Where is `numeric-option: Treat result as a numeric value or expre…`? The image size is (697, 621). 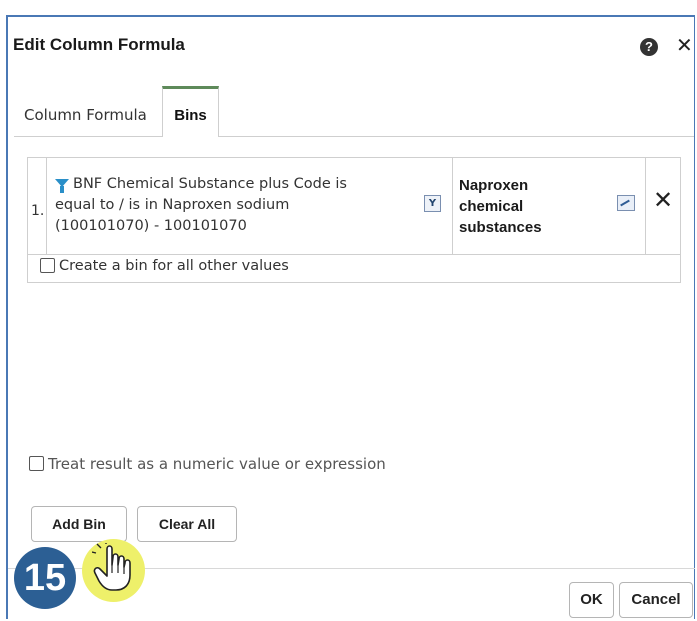
numeric-option: Treat result as a numeric value or expre… is located at coordinates (207, 464).